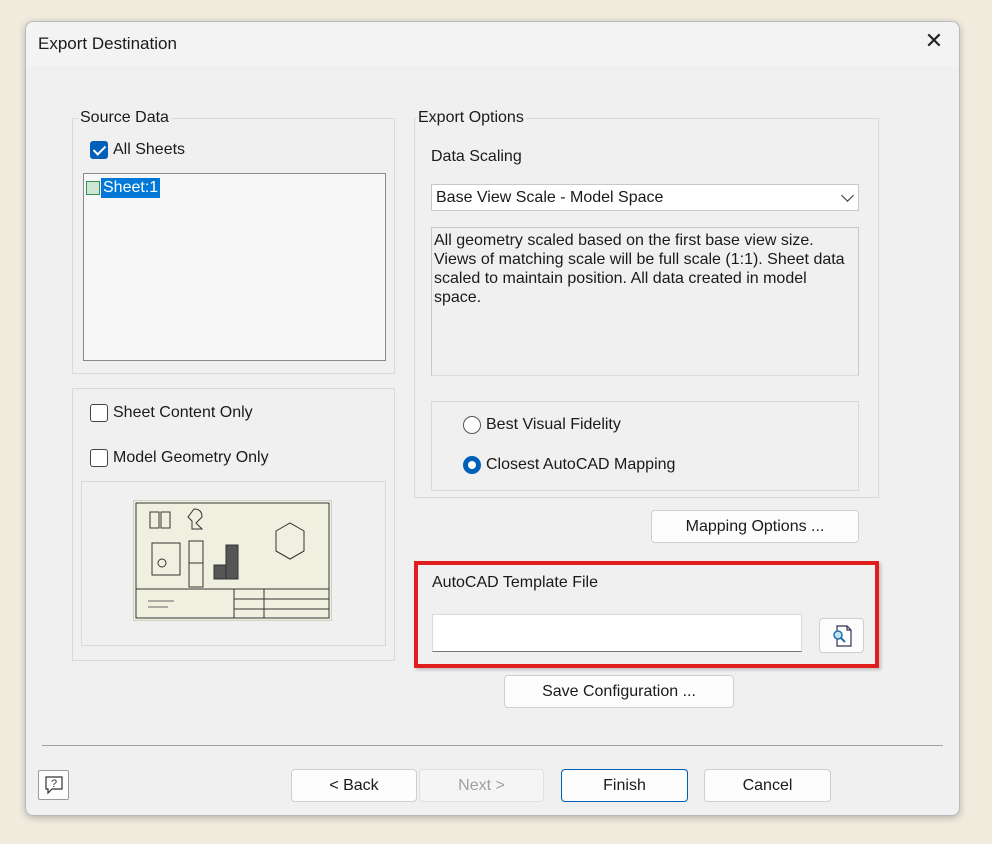 This screenshot has height=844, width=992. What do you see at coordinates (99, 150) in the screenshot?
I see `all-sheets-checkbox` at bounding box center [99, 150].